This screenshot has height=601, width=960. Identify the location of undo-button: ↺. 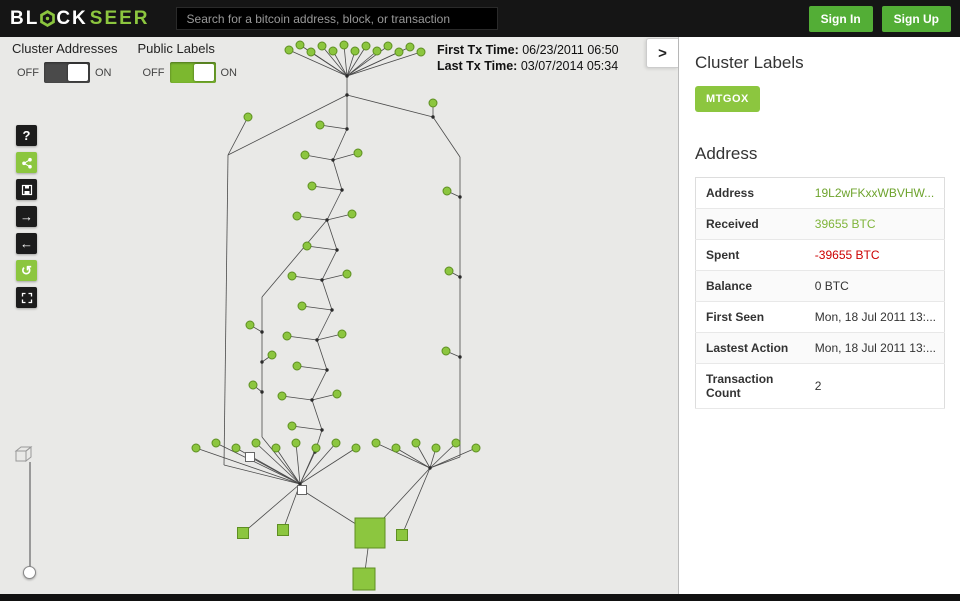
(26, 270).